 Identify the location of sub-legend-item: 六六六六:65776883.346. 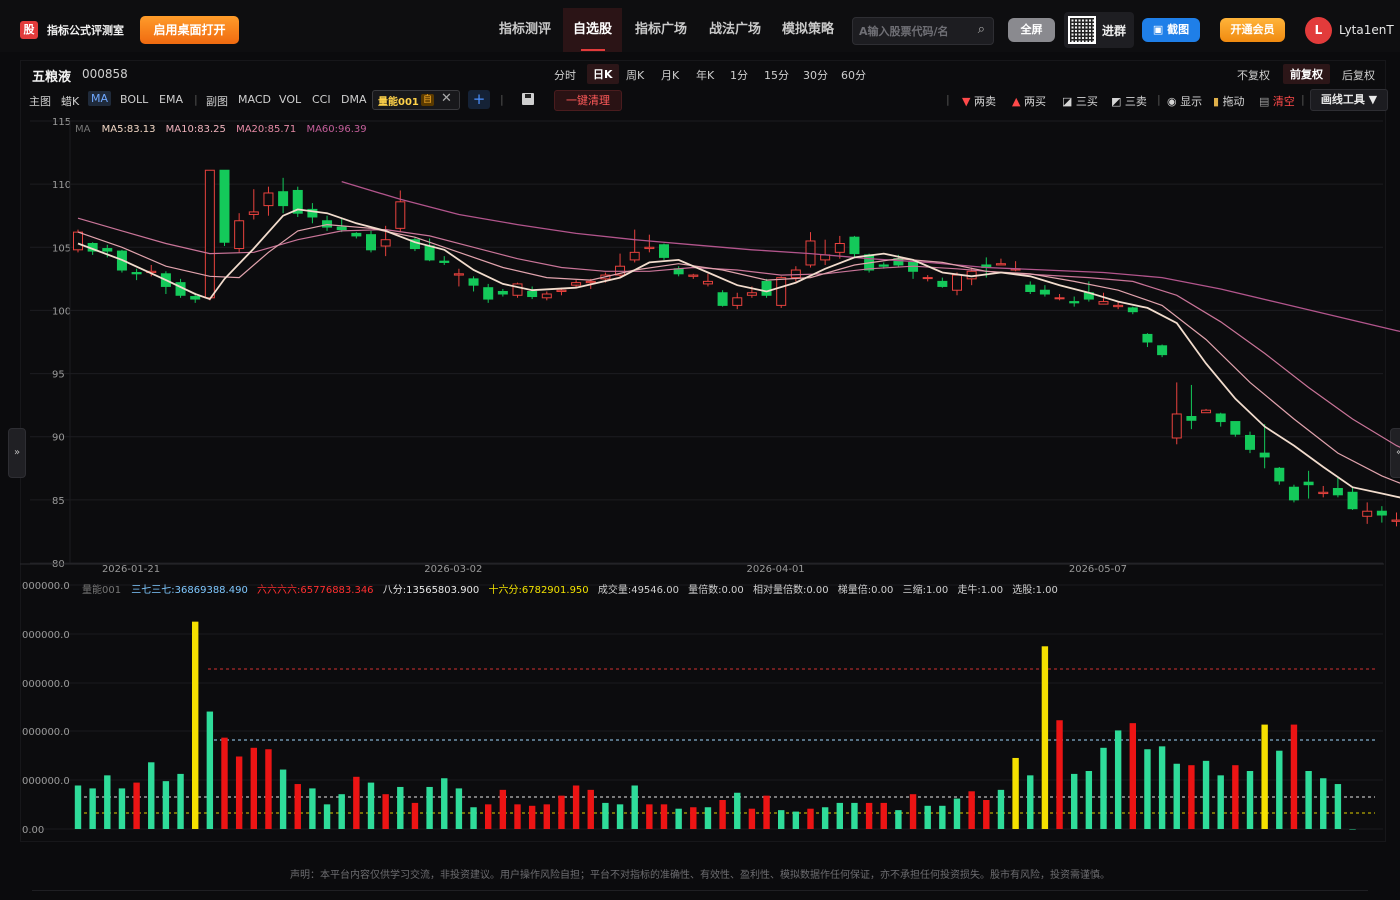
(315, 590).